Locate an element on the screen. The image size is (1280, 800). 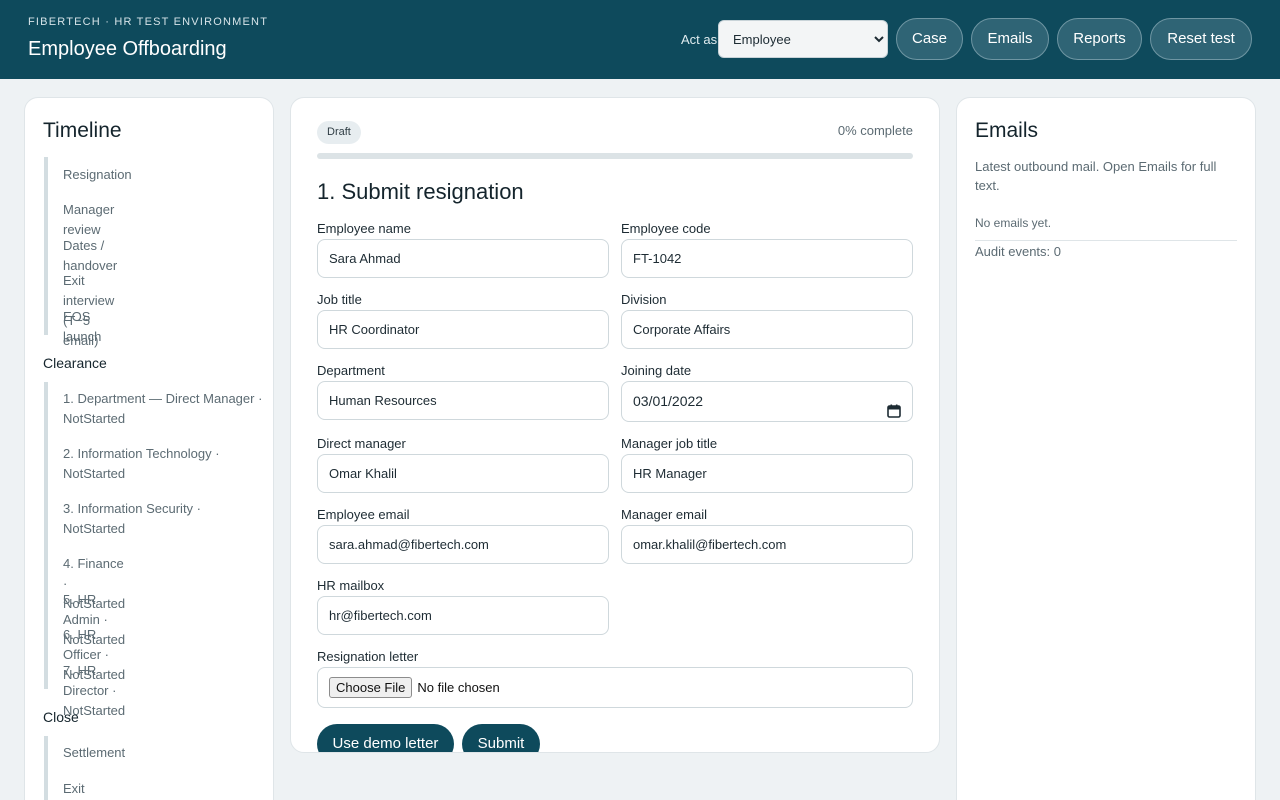
choose-file-button: Choose File is located at coordinates (371, 687).